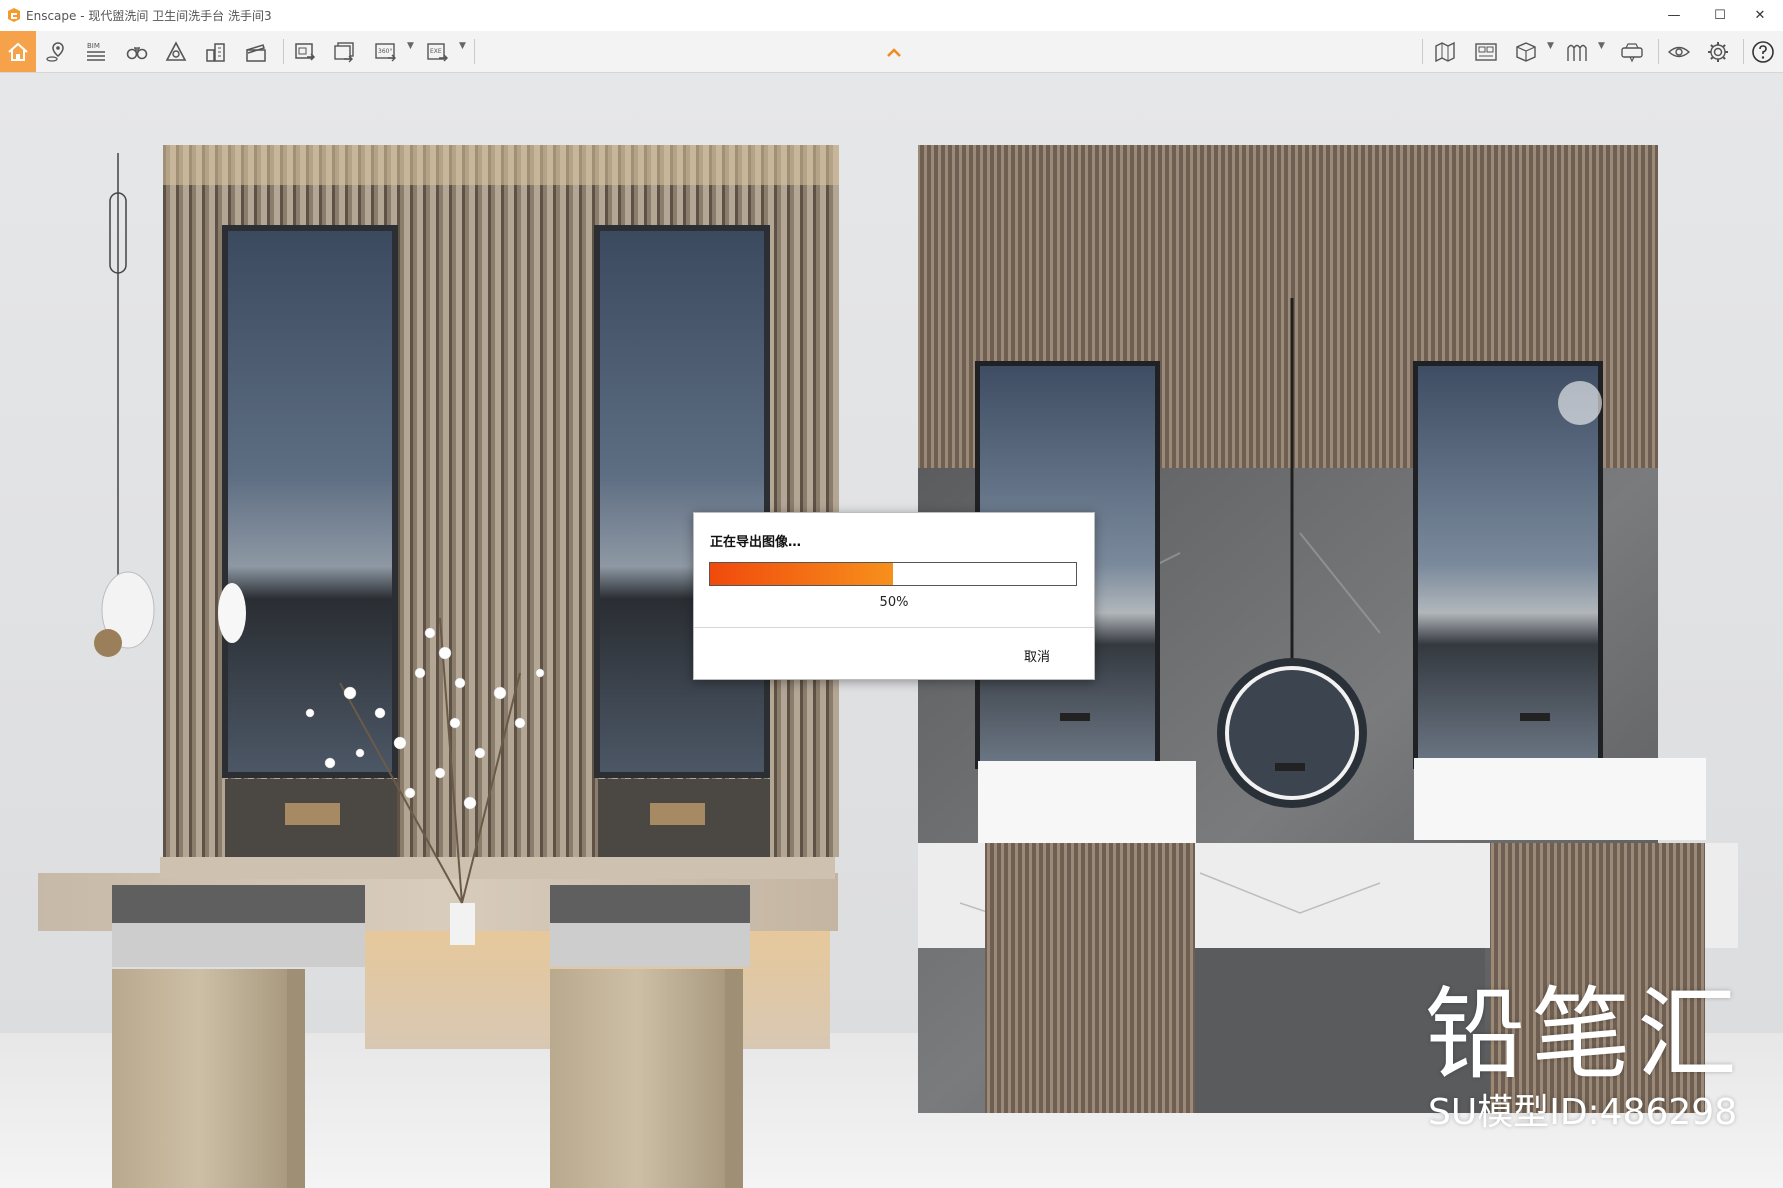 This screenshot has height=1188, width=1783. Describe the element at coordinates (891, 16) in the screenshot. I see `window-title-bar: Enscape - 现代盥洗间 卫生间洗手台 洗手间3 — ☐ ✕` at that location.